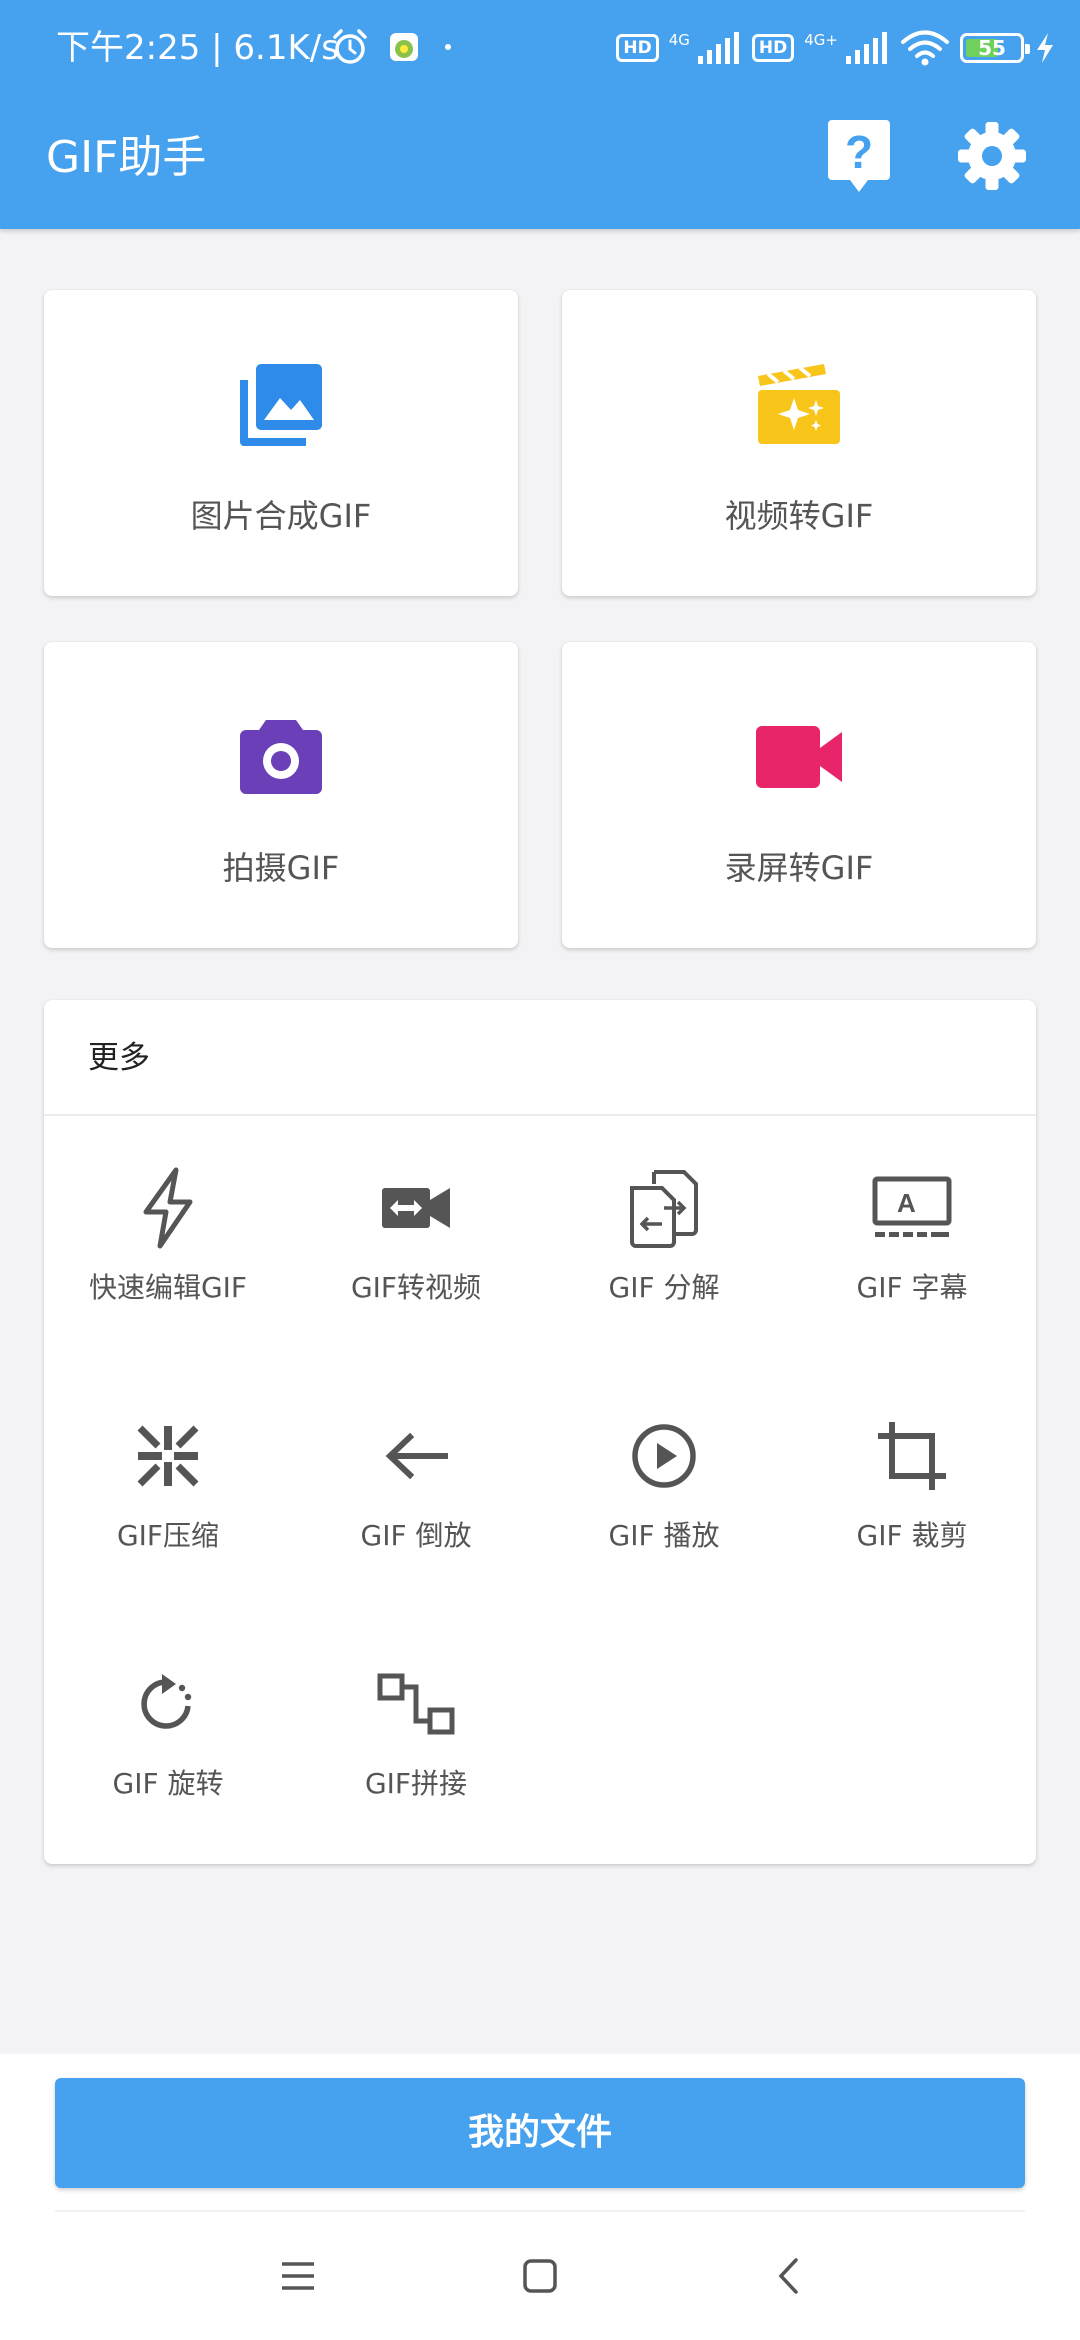 Image resolution: width=1080 pixels, height=2340 pixels. Describe the element at coordinates (119, 1058) in the screenshot. I see `more-title: 更多` at that location.